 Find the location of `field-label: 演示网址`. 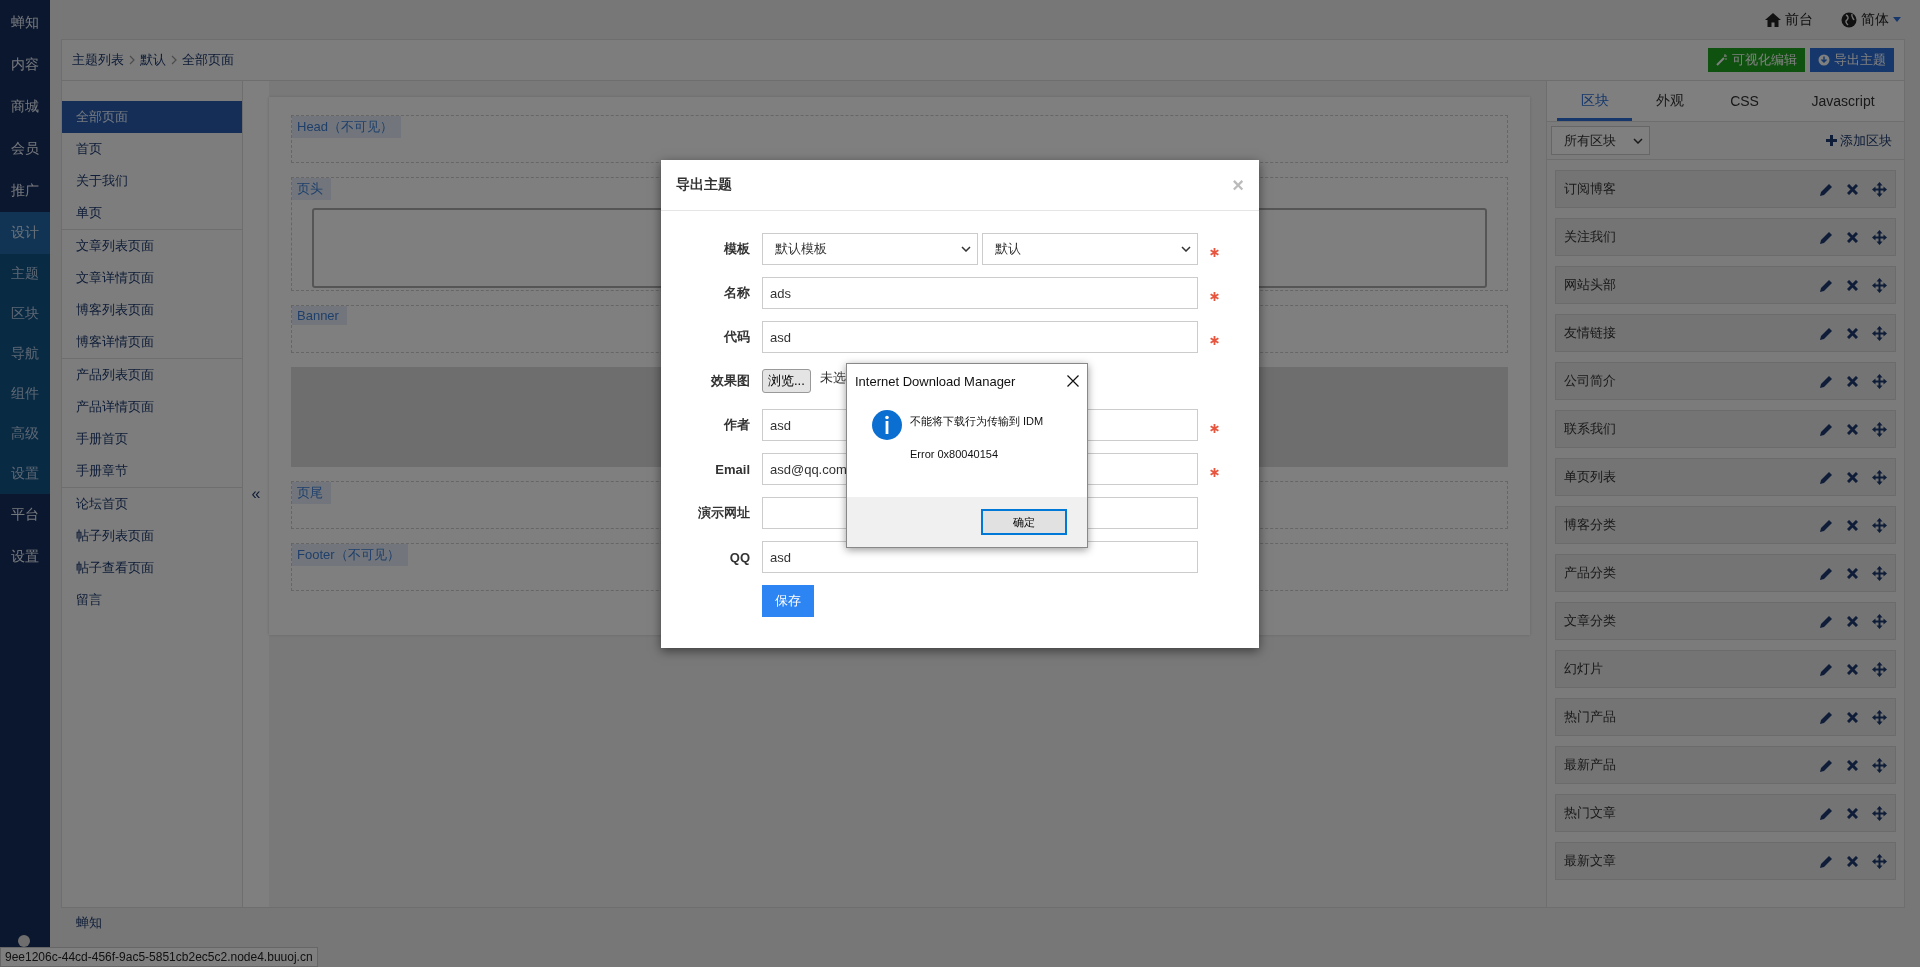

field-label: 演示网址 is located at coordinates (723, 513).